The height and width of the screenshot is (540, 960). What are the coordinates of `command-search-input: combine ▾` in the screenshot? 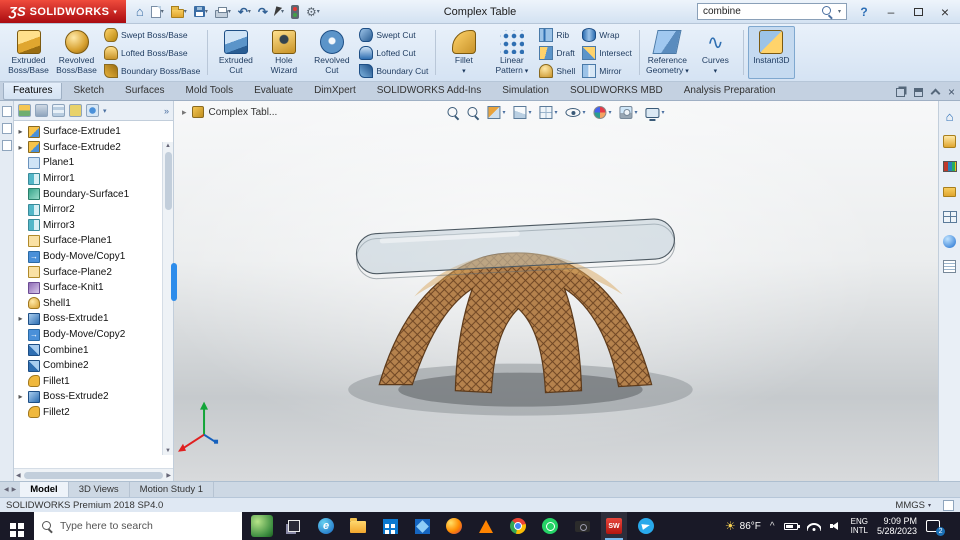 It's located at (772, 11).